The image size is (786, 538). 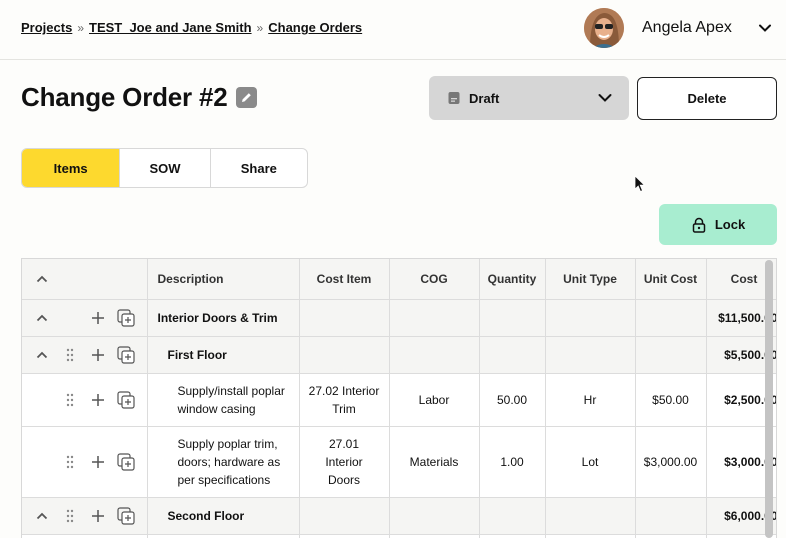 What do you see at coordinates (223, 516) in the screenshot?
I see `row-description: Second Floor` at bounding box center [223, 516].